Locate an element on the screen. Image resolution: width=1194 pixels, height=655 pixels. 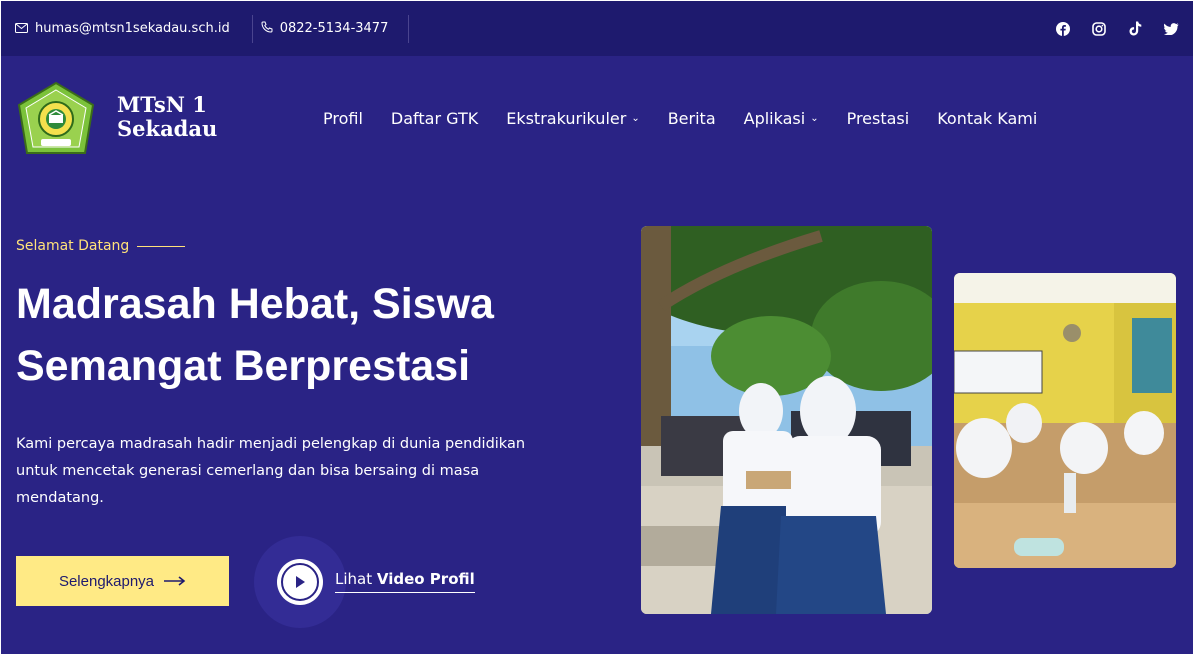
social-links is located at coordinates (1117, 28).